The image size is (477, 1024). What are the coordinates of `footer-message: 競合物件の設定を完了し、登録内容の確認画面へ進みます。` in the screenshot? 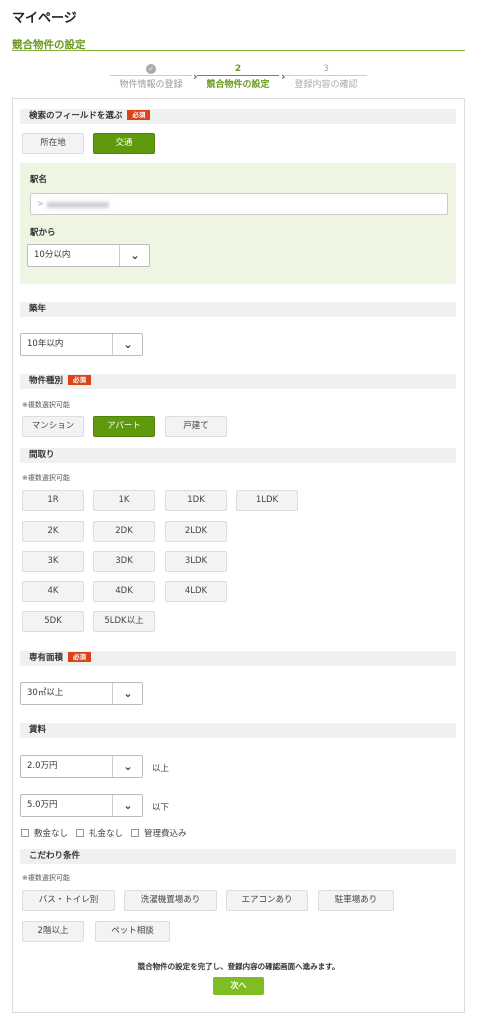 It's located at (238, 966).